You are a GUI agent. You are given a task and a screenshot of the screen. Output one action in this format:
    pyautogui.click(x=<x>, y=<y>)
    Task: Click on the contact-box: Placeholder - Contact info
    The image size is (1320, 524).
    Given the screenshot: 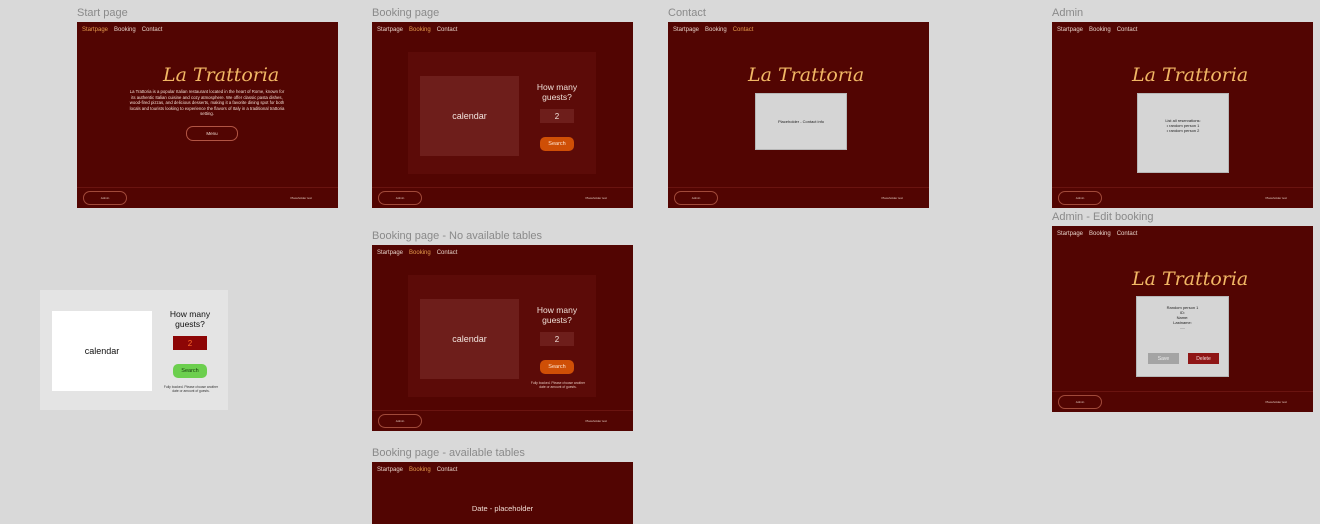 What is the action you would take?
    pyautogui.click(x=801, y=121)
    